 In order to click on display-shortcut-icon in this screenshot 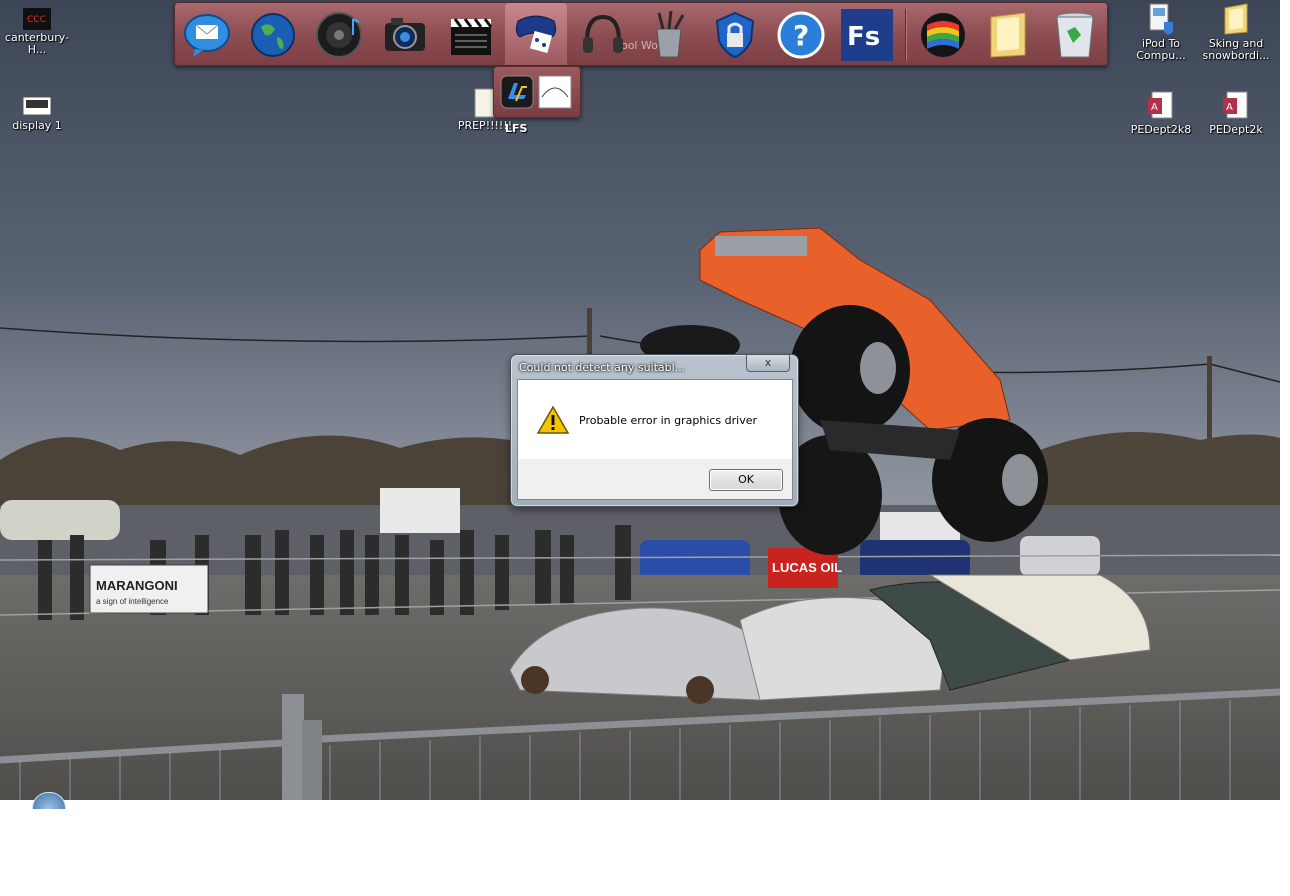, I will do `click(37, 106)`.